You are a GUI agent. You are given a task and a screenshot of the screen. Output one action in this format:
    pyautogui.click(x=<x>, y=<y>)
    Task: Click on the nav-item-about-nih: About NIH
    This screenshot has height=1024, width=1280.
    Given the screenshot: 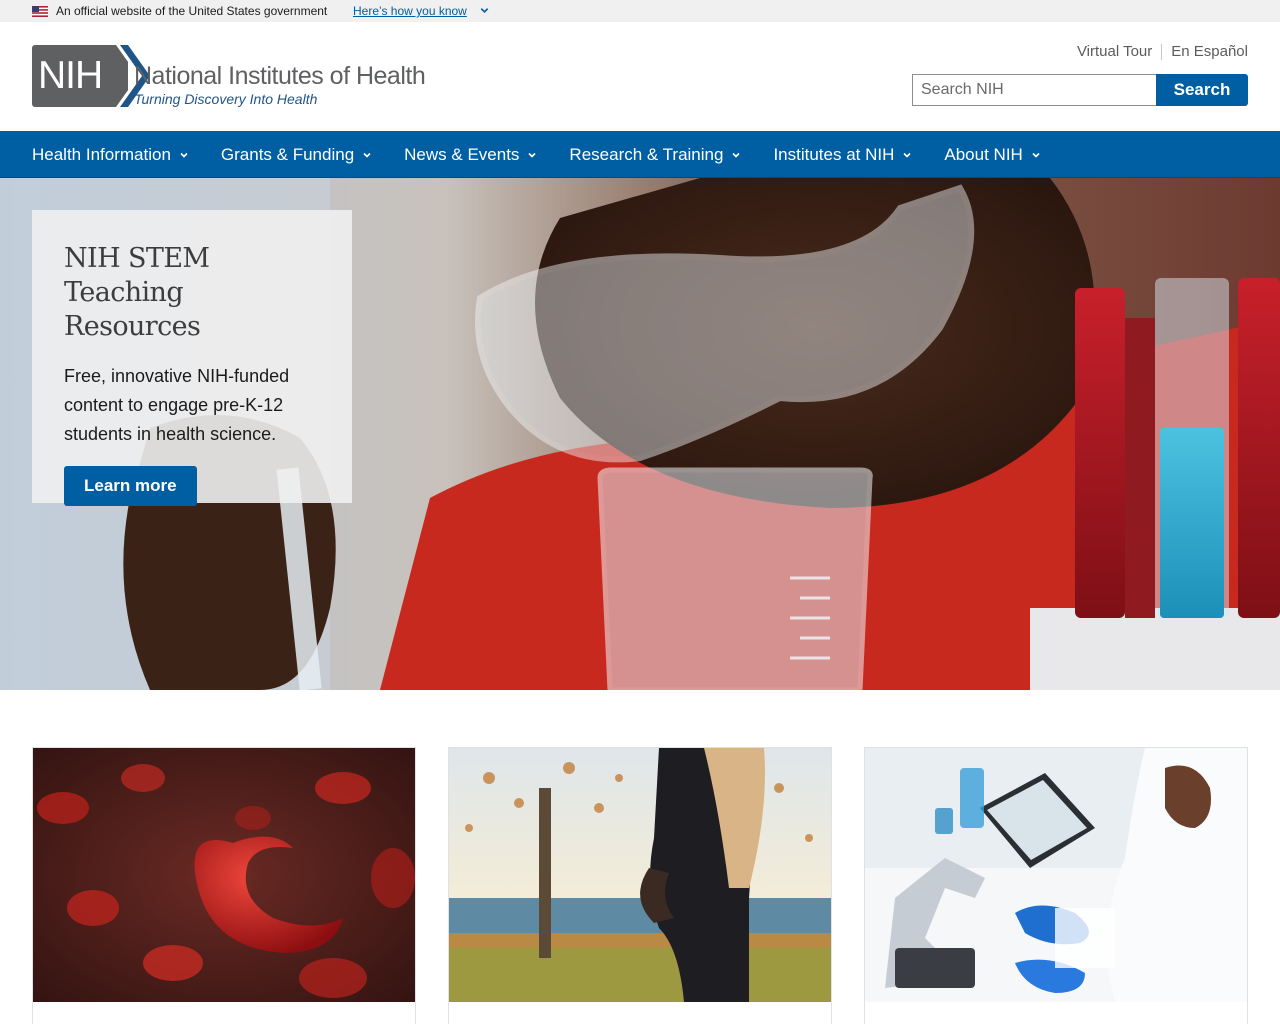 What is the action you would take?
    pyautogui.click(x=992, y=154)
    